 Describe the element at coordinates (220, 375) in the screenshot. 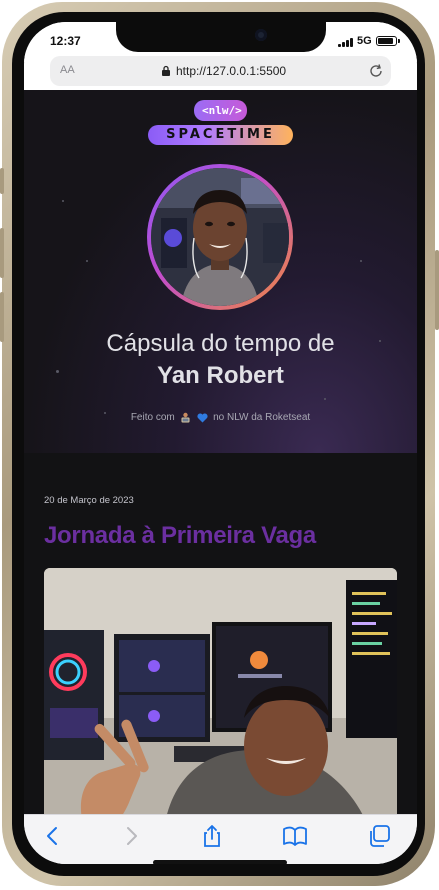

I see `page-title-name: Yan Robert` at that location.